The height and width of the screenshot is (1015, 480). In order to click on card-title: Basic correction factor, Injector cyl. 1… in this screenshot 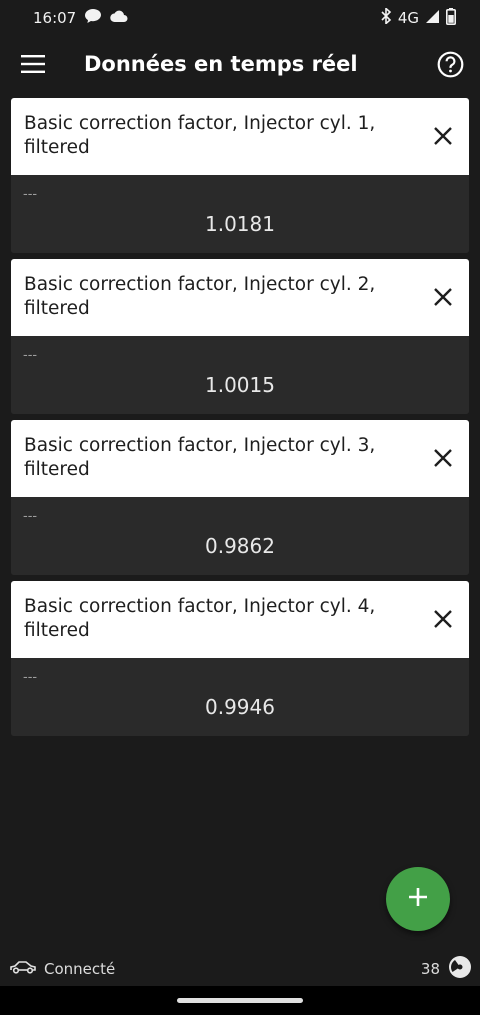, I will do `click(200, 135)`.